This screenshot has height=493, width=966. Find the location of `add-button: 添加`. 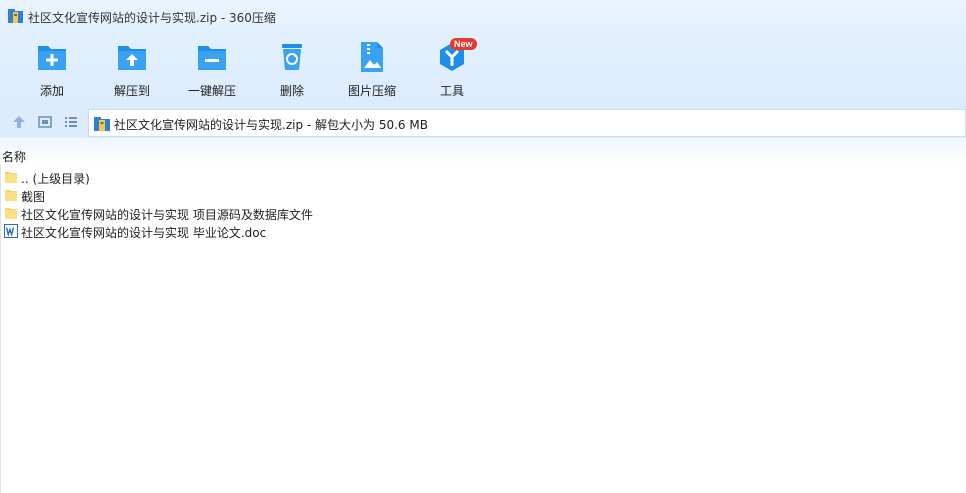

add-button: 添加 is located at coordinates (52, 70).